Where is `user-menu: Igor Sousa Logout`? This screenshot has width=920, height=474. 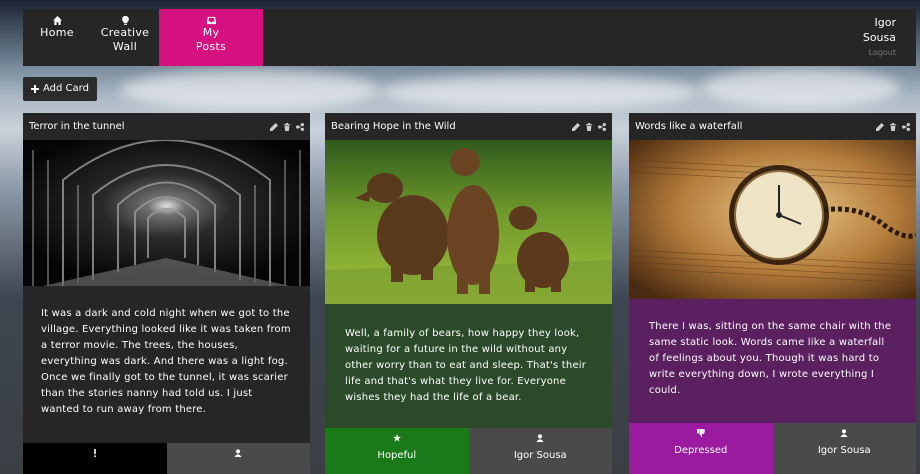
user-menu: Igor Sousa Logout is located at coordinates (879, 37).